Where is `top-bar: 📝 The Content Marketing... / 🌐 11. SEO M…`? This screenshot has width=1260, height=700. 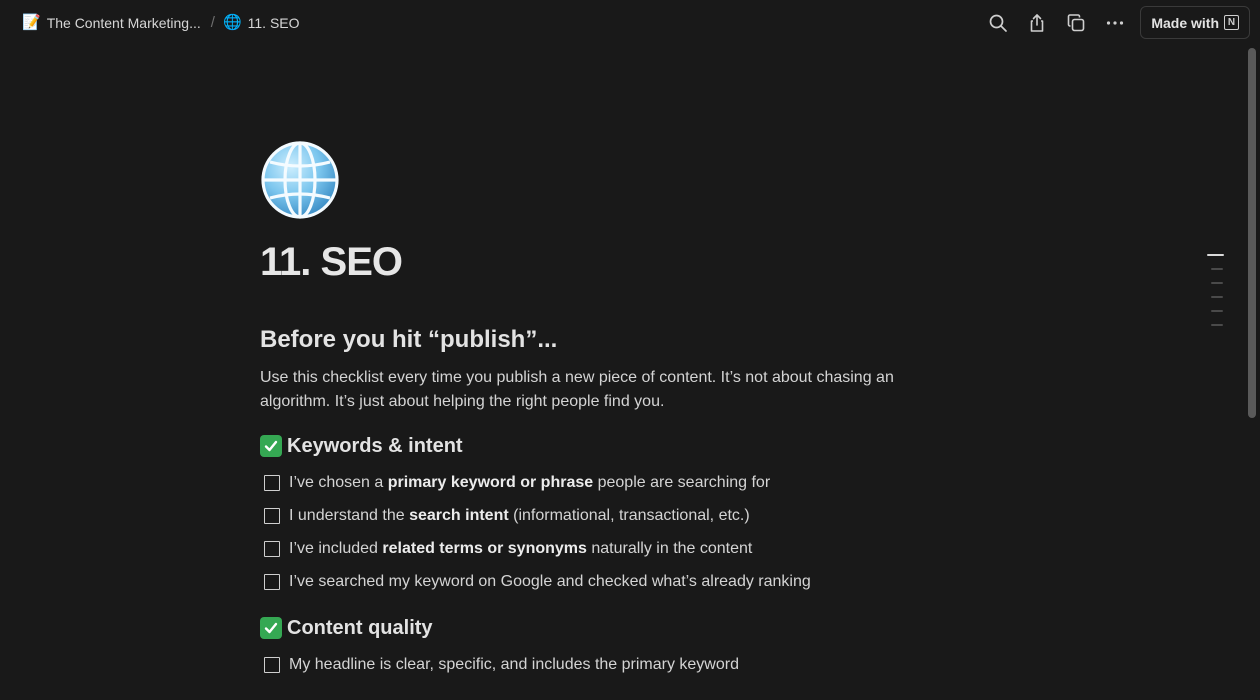 top-bar: 📝 The Content Marketing... / 🌐 11. SEO M… is located at coordinates (630, 22).